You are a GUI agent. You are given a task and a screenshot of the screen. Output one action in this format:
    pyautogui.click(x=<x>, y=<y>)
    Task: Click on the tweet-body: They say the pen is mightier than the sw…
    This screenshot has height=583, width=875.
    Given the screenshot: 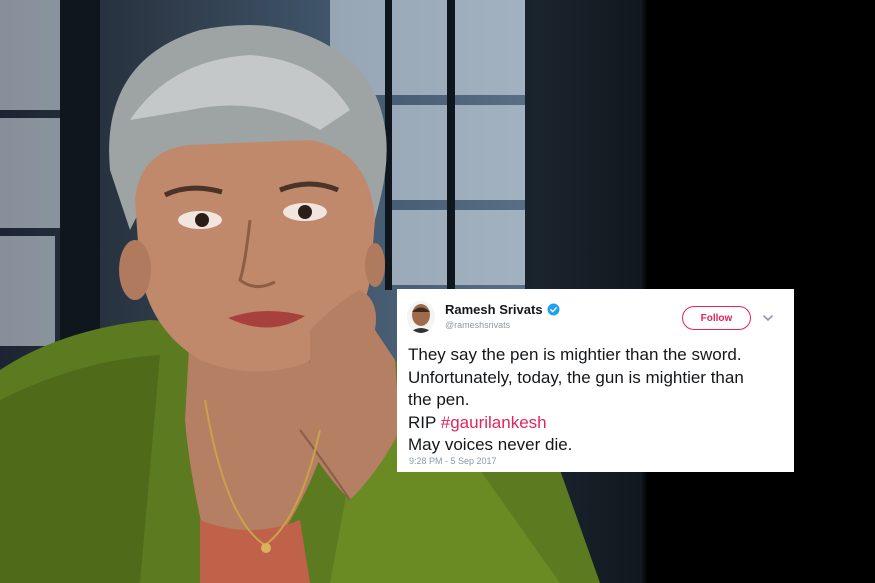 What is the action you would take?
    pyautogui.click(x=598, y=400)
    